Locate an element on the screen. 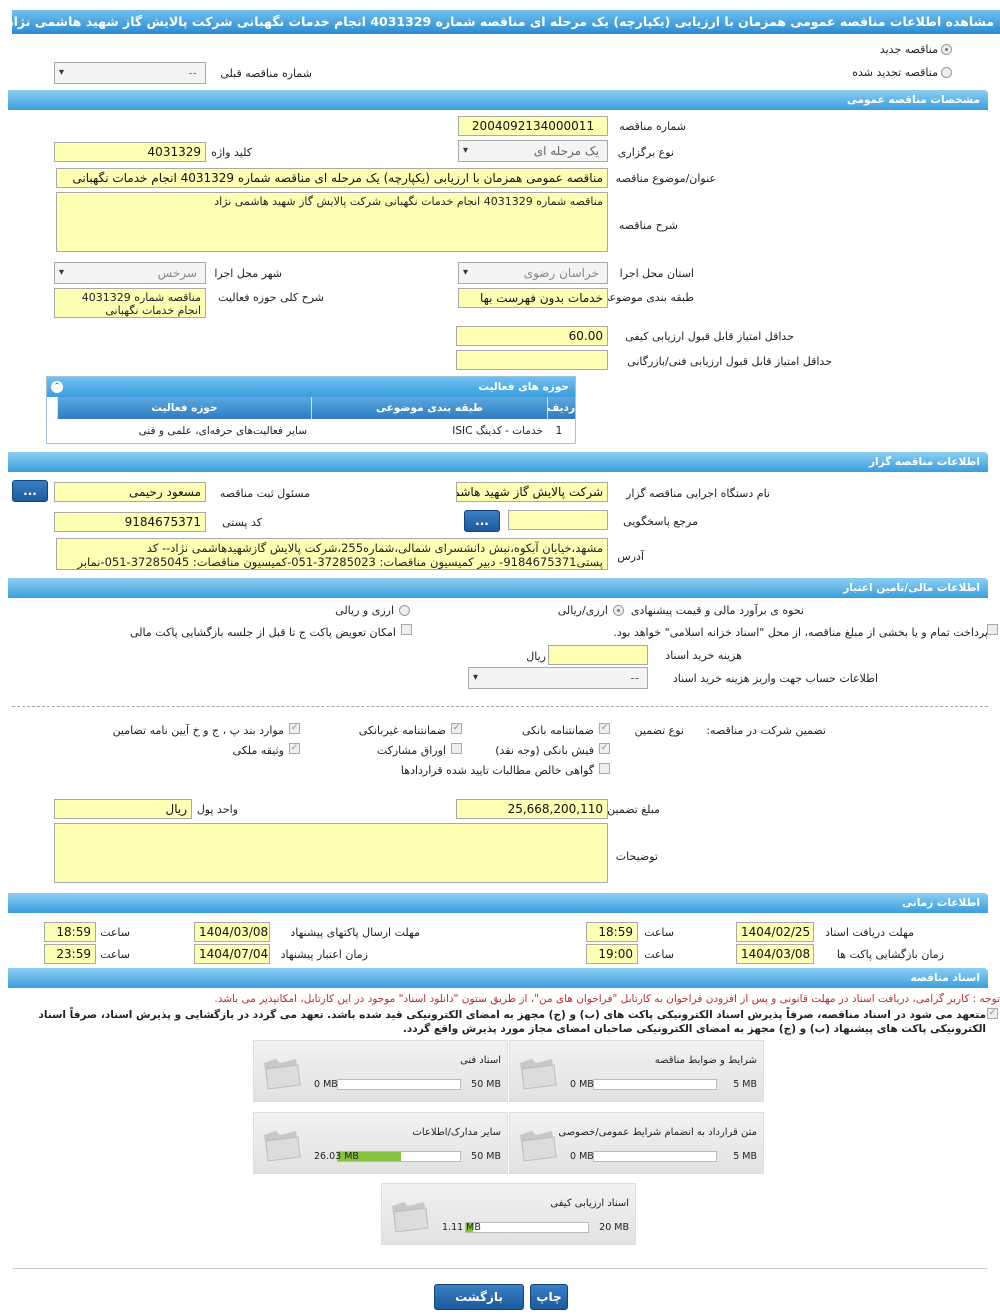 Image resolution: width=1000 pixels, height=1314 pixels. category-label: طبقه بندی موضوعی is located at coordinates (647, 297).